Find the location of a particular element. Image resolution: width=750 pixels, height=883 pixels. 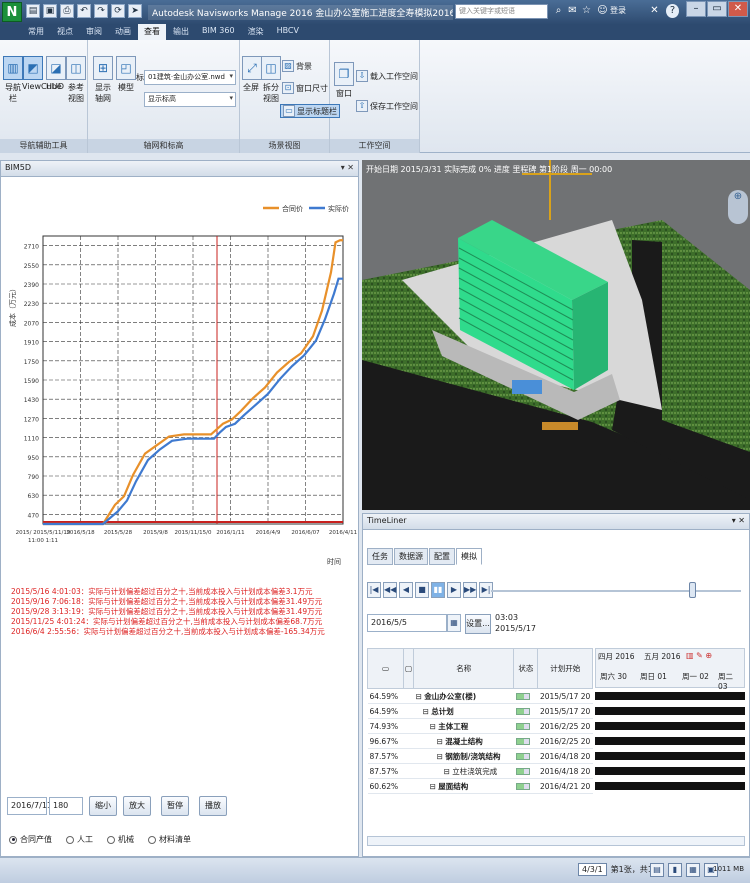

time-slider-handle is located at coordinates (692, 590).